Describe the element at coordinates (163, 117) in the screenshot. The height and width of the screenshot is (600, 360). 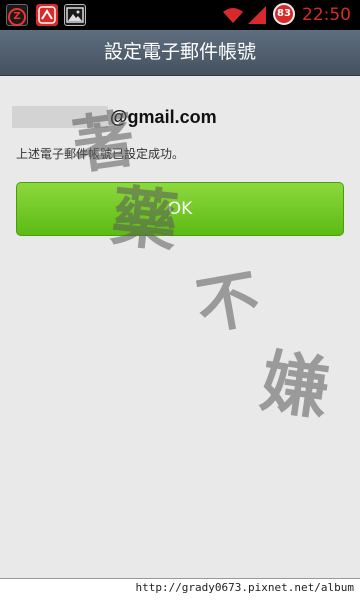
I see `email-domain: @gmail.com` at that location.